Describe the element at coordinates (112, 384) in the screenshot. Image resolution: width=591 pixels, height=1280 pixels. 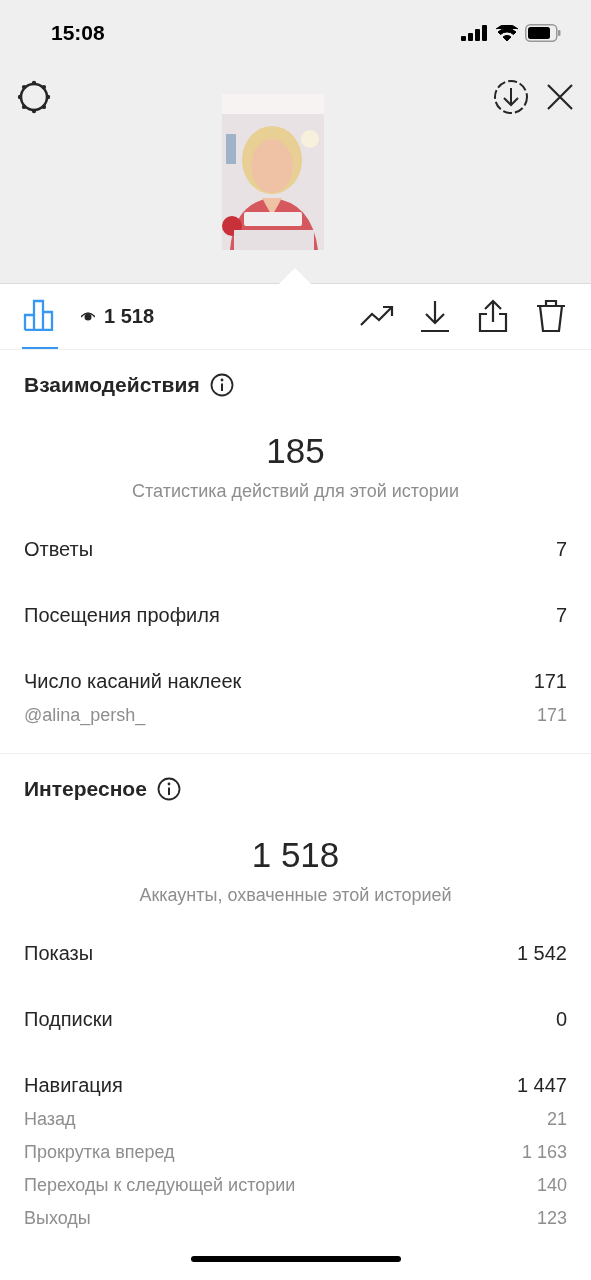
I see `section-title: Взаимодействия` at that location.